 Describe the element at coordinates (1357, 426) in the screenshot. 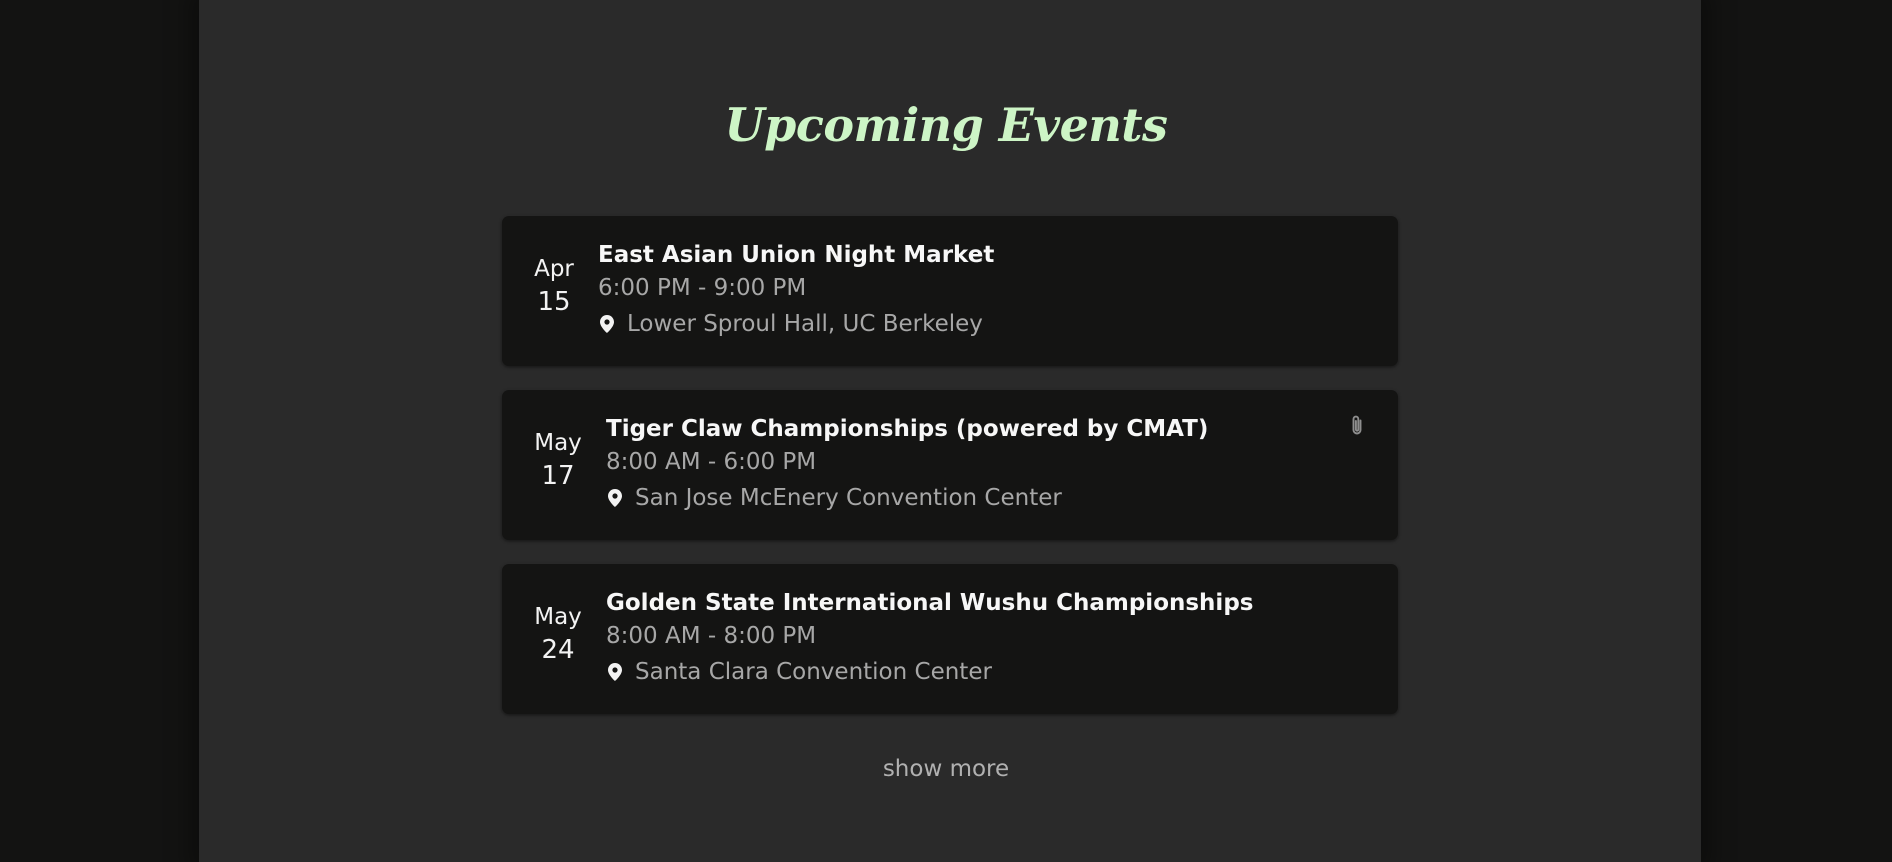

I see `paperclip-icon` at that location.